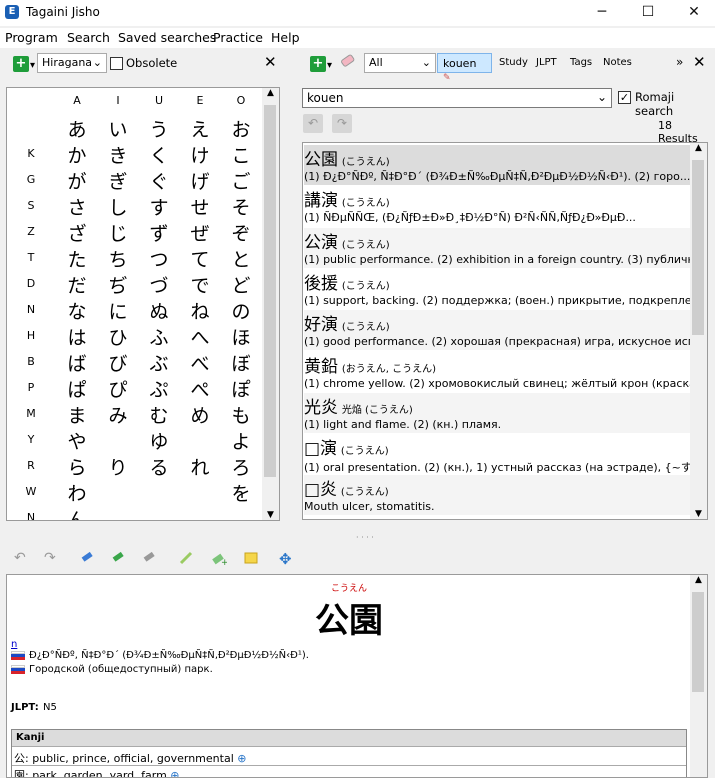  I want to click on minimize-button: ─, so click(602, 13).